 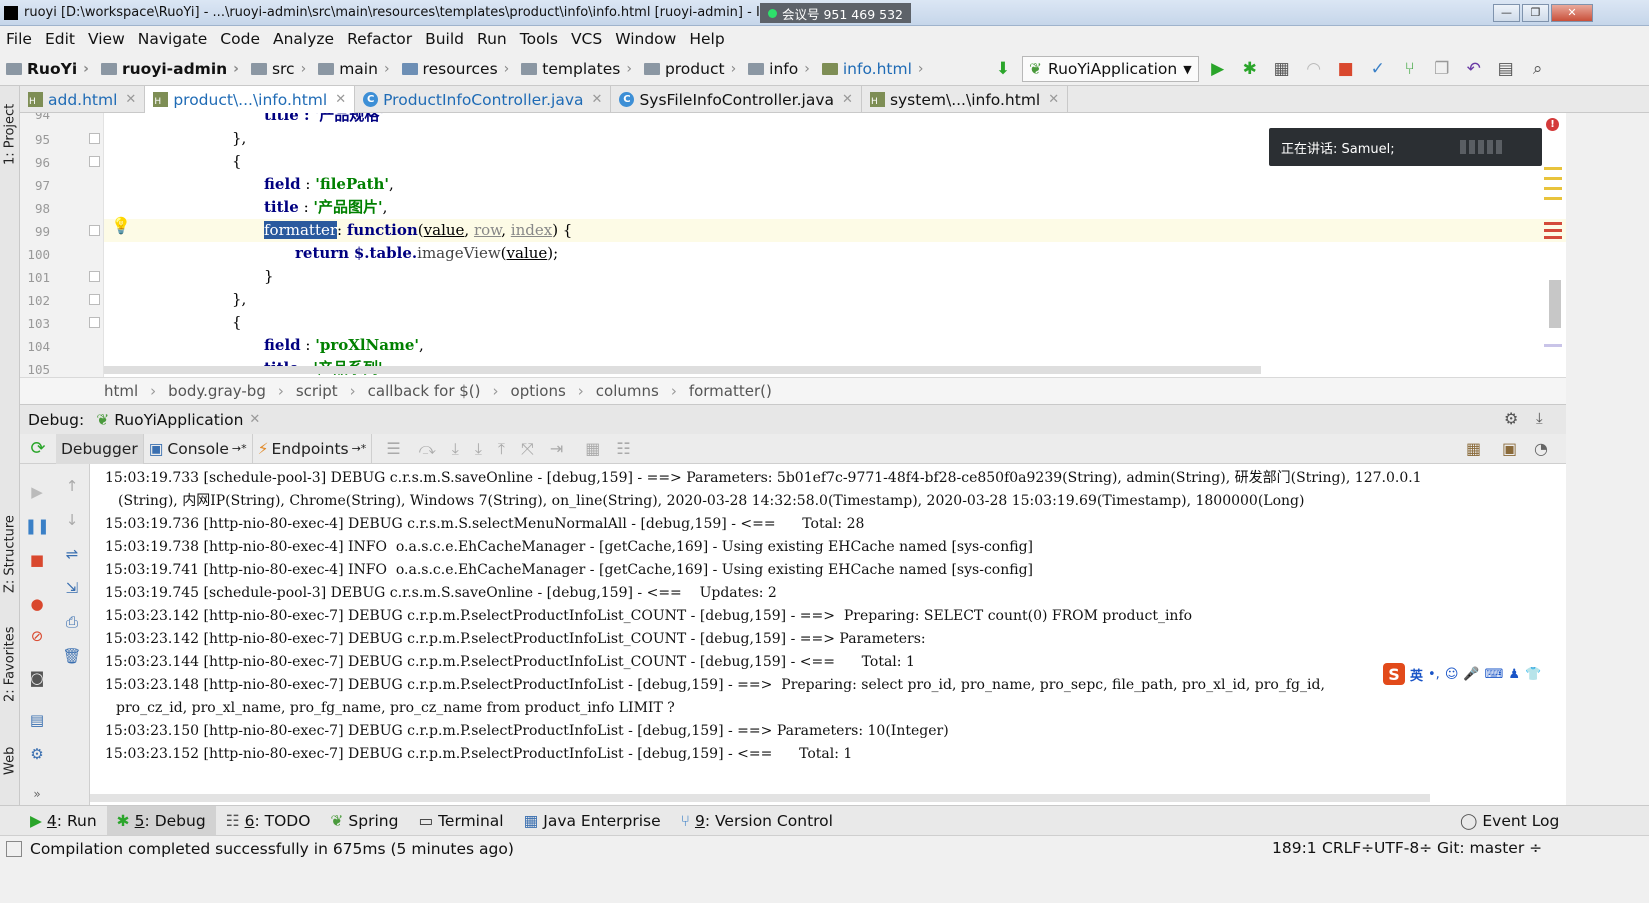 What do you see at coordinates (250, 99) in the screenshot?
I see `tab-product-info-html: Hproduct\...\info.html ✕` at bounding box center [250, 99].